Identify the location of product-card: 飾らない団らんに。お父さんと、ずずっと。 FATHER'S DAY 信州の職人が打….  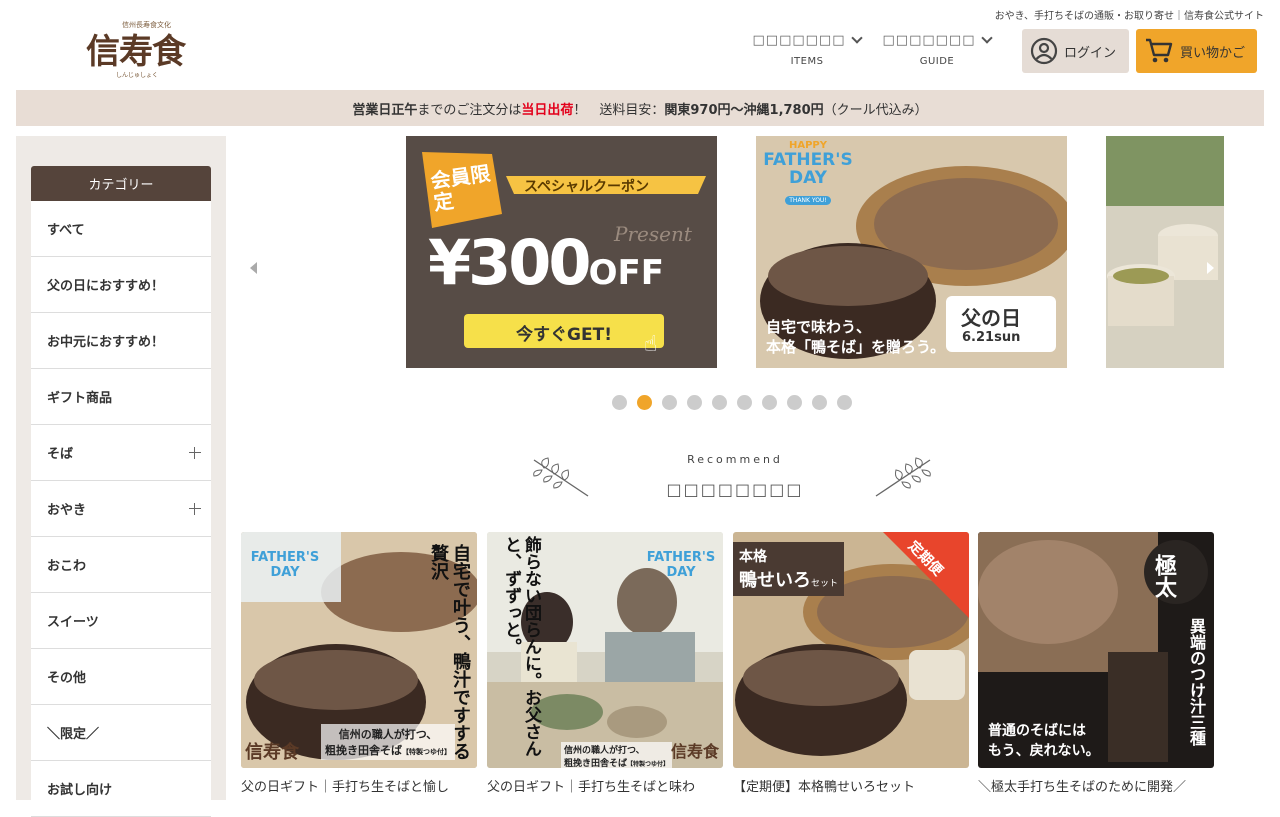
(605, 663).